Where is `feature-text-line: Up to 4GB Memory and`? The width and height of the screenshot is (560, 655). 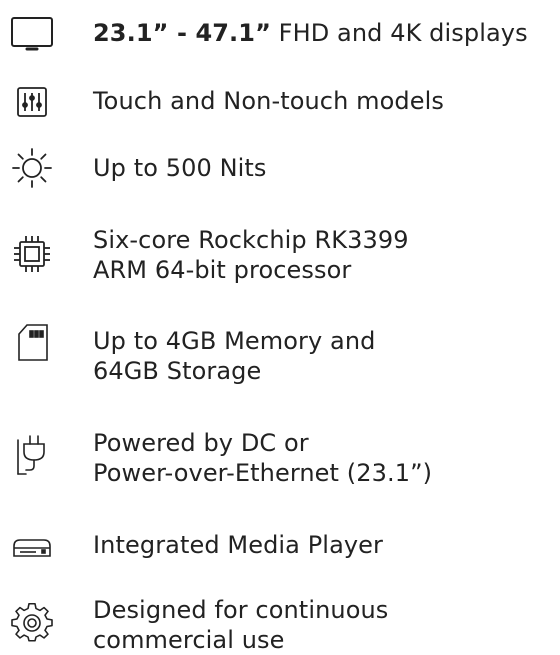 feature-text-line: Up to 4GB Memory and is located at coordinates (234, 341).